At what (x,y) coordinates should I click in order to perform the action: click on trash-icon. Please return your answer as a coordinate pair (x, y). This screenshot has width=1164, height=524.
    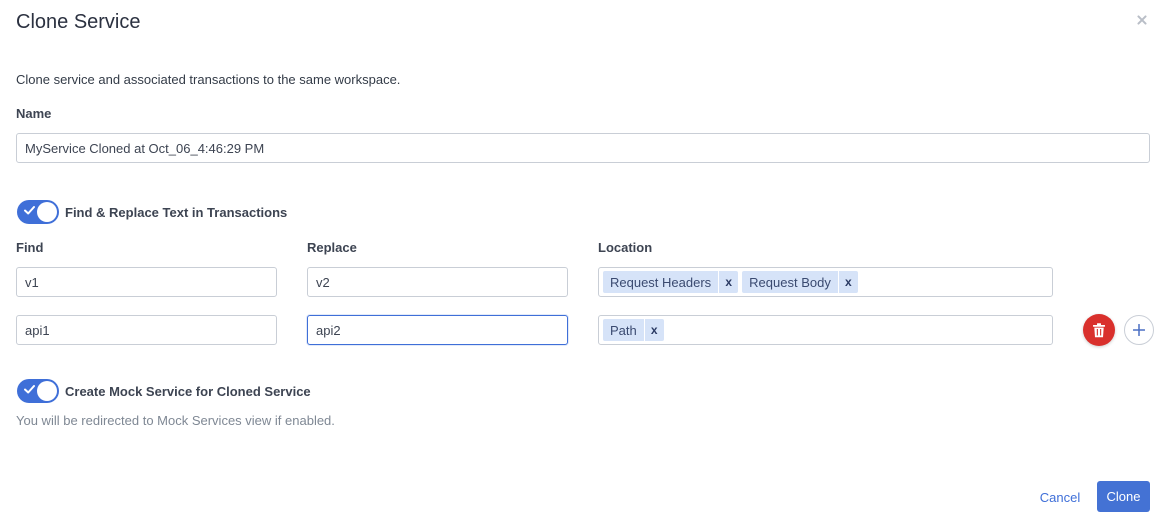
    Looking at the image, I should click on (1099, 329).